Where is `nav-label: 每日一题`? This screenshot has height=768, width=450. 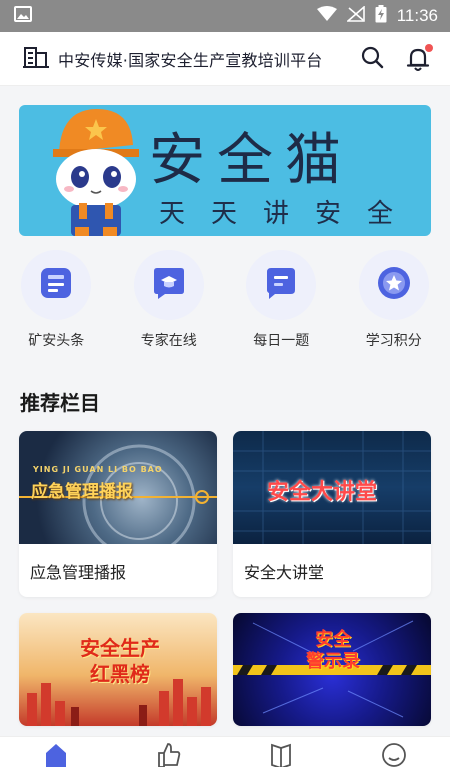
nav-label: 每日一题 is located at coordinates (281, 341).